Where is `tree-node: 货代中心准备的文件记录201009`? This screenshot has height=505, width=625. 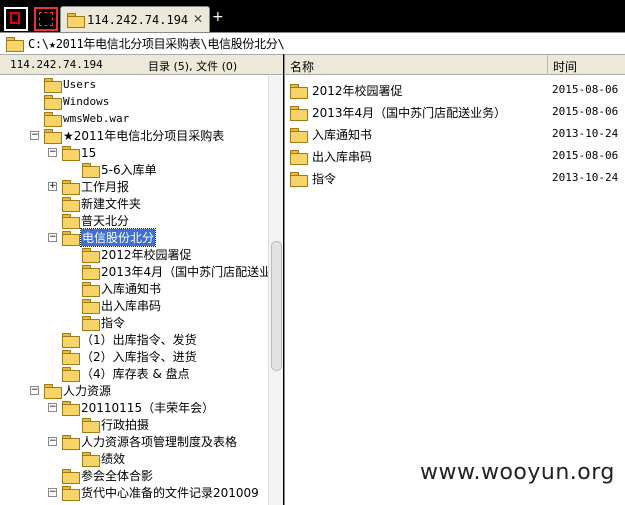
tree-node: 货代中心准备的文件记录201009 is located at coordinates (160, 492).